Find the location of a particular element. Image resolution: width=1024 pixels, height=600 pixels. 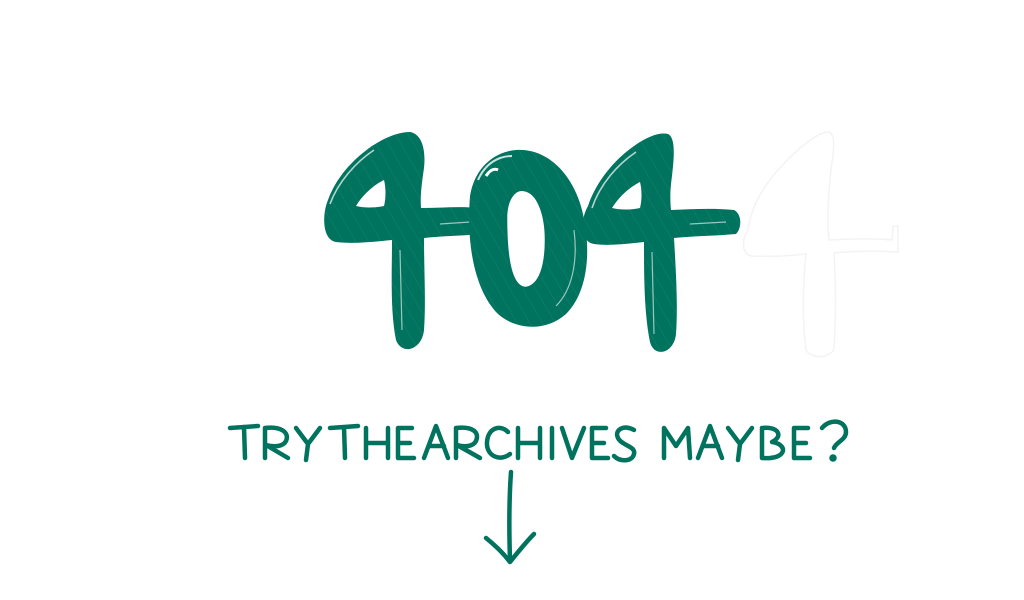

digit-zero is located at coordinates (528, 238).